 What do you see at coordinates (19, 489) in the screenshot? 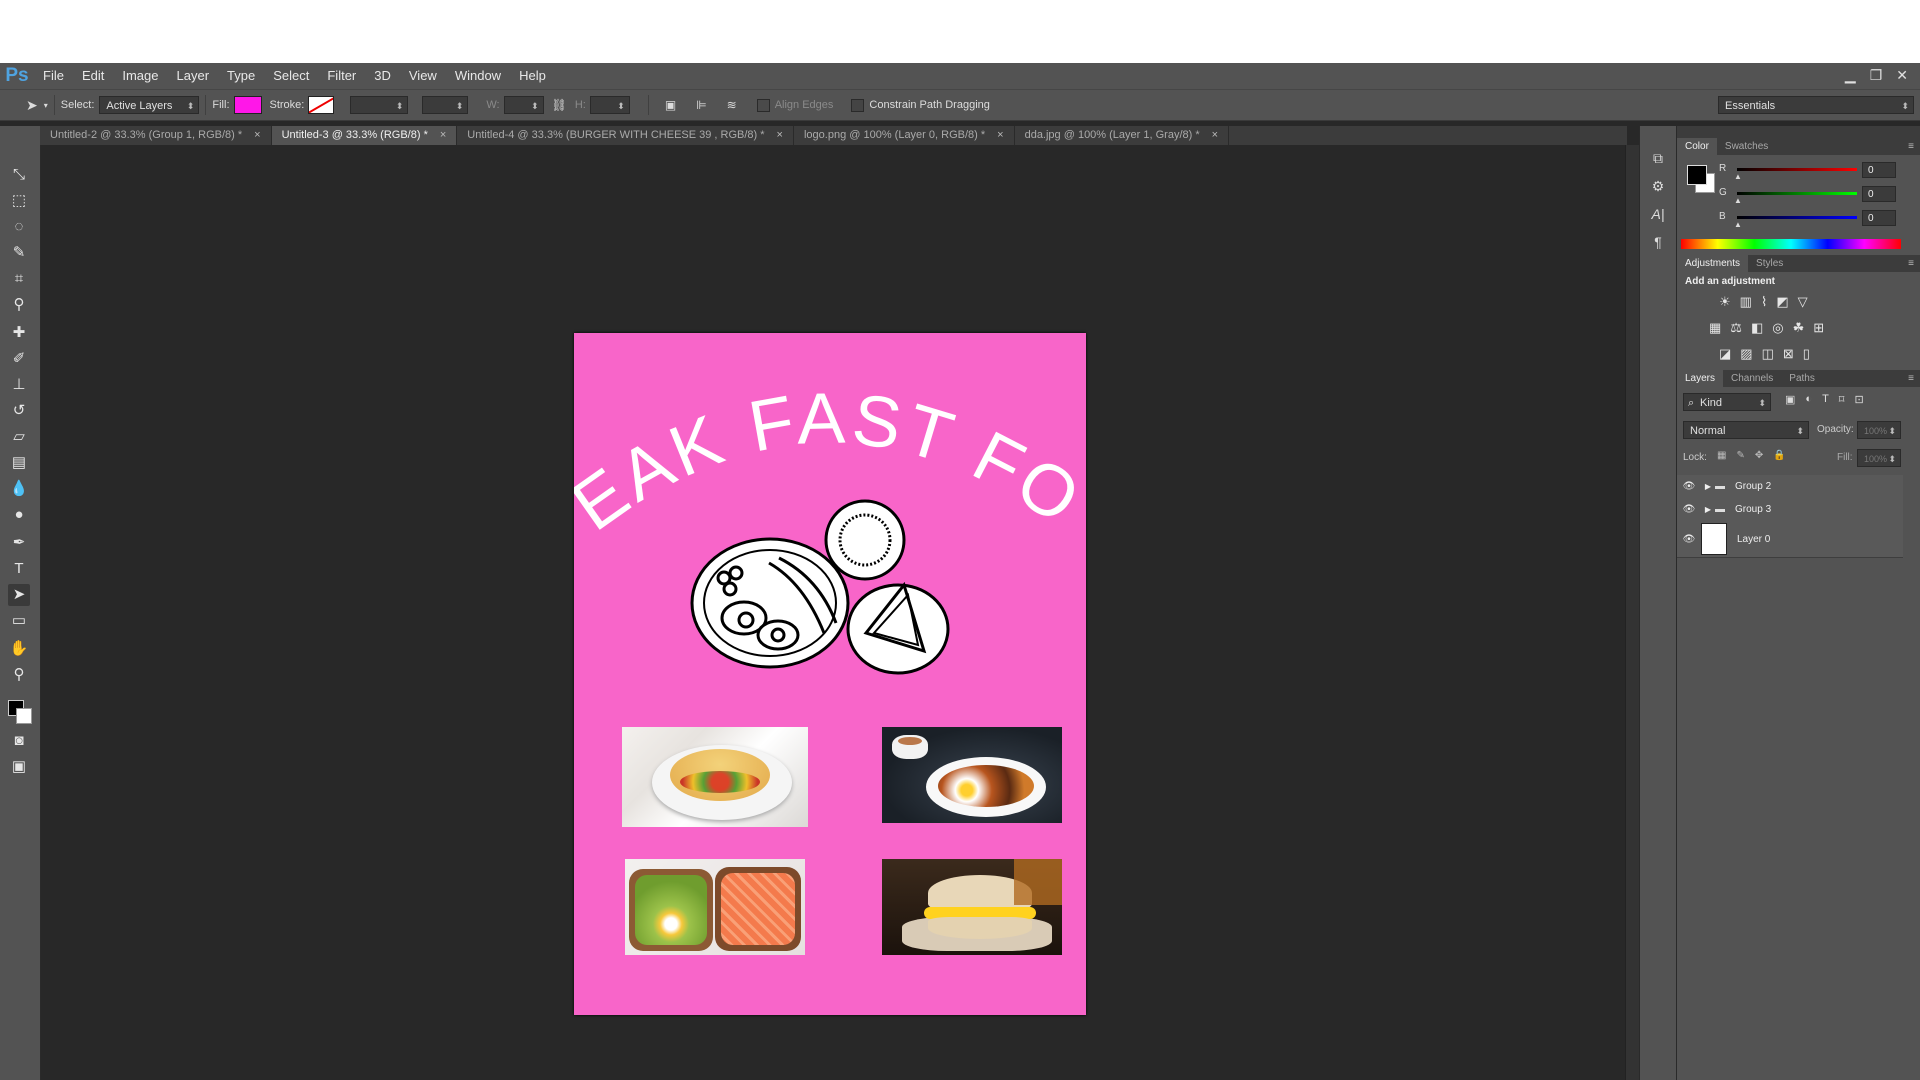
I see `blur-tool-icon: 💧` at bounding box center [19, 489].